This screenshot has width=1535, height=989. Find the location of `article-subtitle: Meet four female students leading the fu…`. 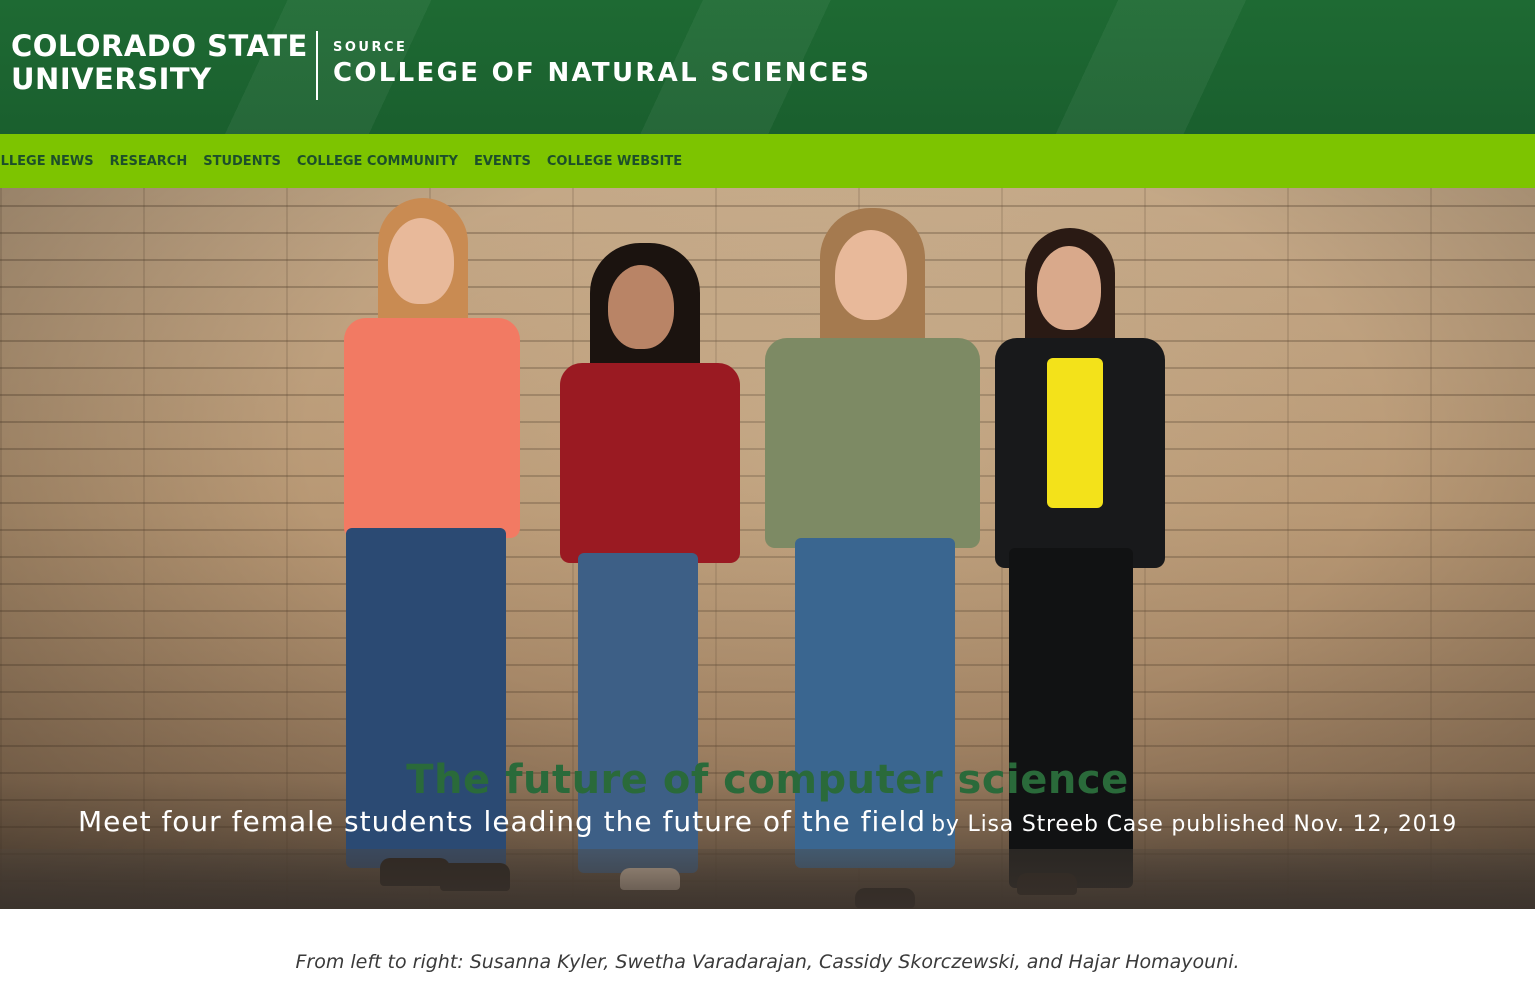

article-subtitle: Meet four female students leading the fu… is located at coordinates (502, 821).